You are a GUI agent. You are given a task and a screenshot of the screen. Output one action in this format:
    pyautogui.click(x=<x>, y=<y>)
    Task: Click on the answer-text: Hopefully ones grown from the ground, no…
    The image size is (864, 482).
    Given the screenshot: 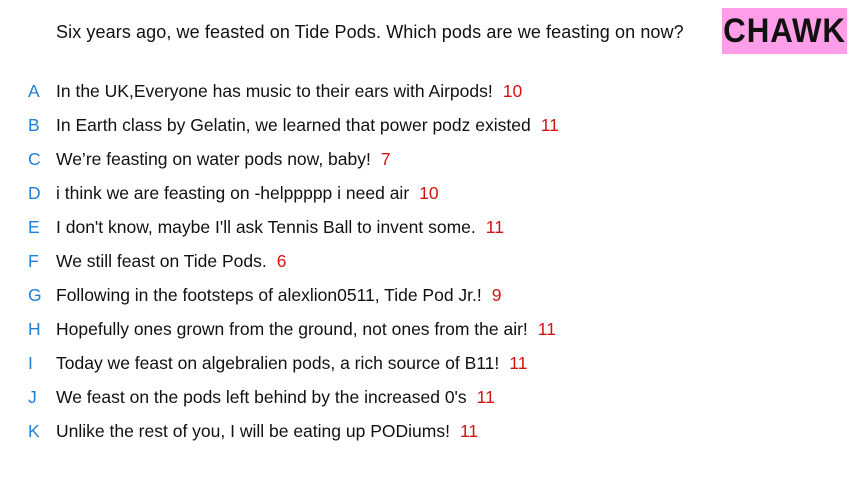 What is the action you would take?
    pyautogui.click(x=292, y=328)
    